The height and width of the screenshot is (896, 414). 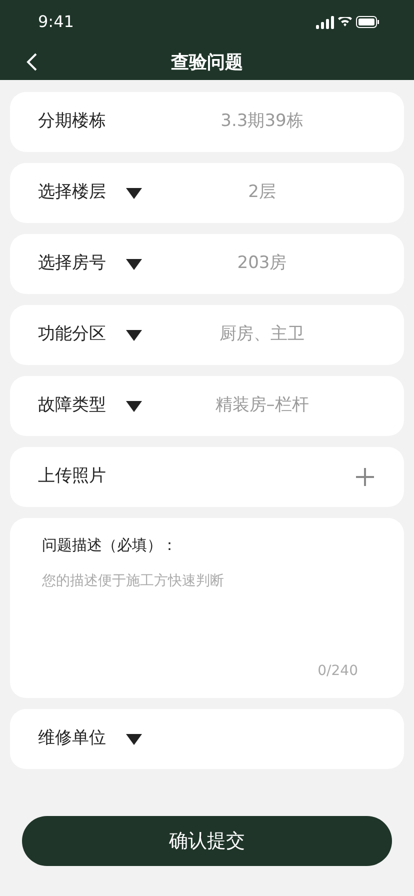 I want to click on signal-icon, so click(x=325, y=22).